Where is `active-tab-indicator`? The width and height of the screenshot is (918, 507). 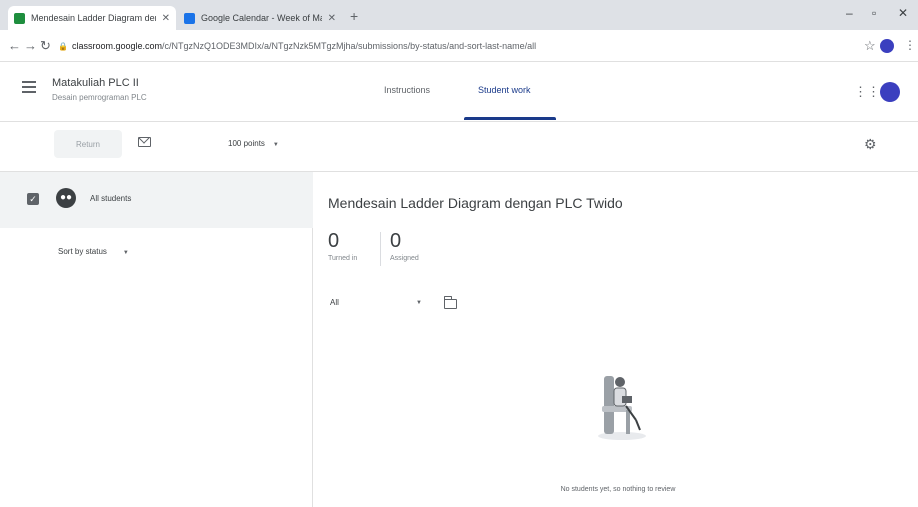
active-tab-indicator is located at coordinates (510, 118).